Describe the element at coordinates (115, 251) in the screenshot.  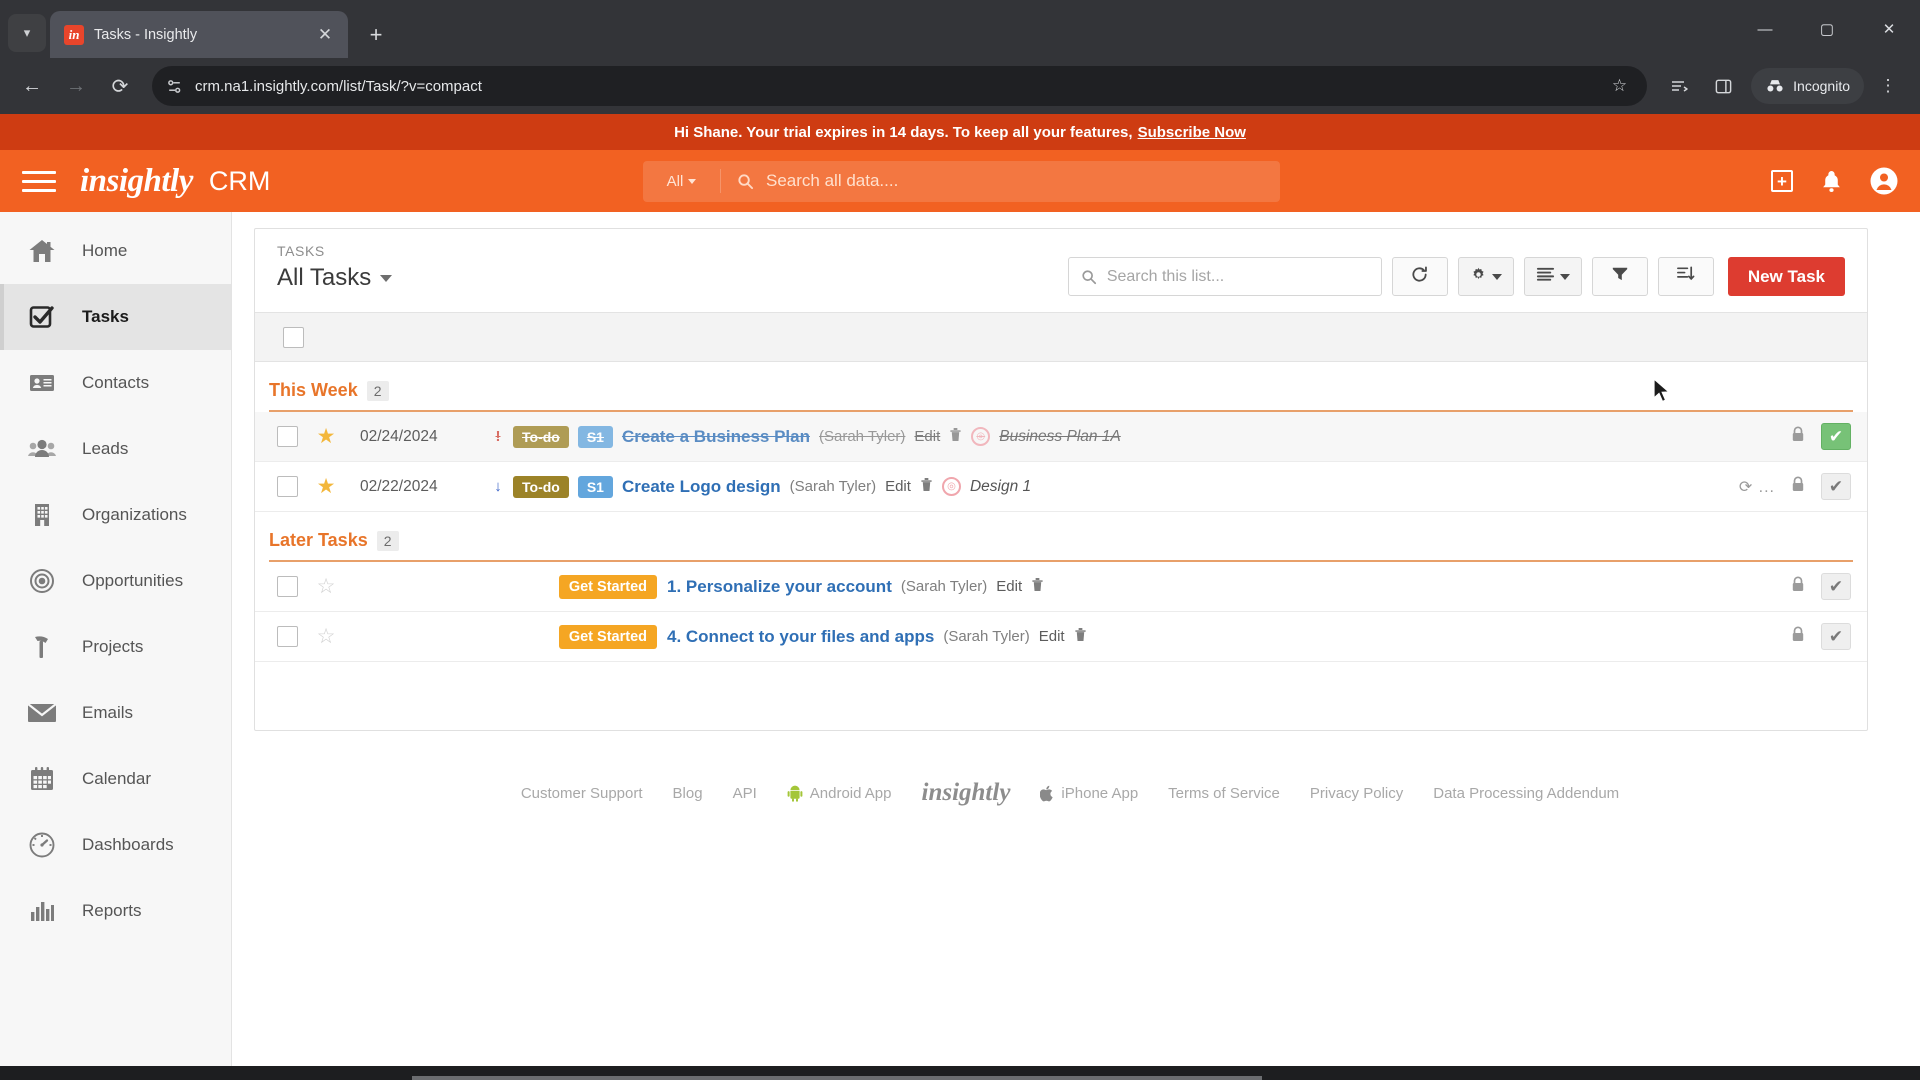
I see `sidebar-item-home: Home` at that location.